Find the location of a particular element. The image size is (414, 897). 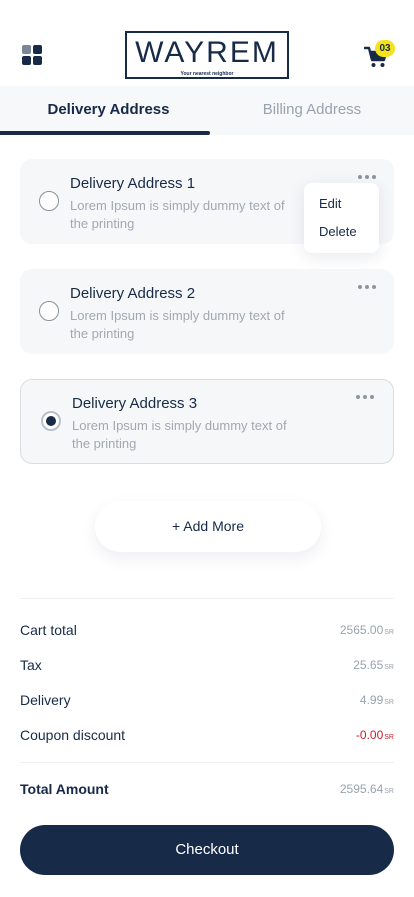

active-tab-indicator is located at coordinates (105, 133).